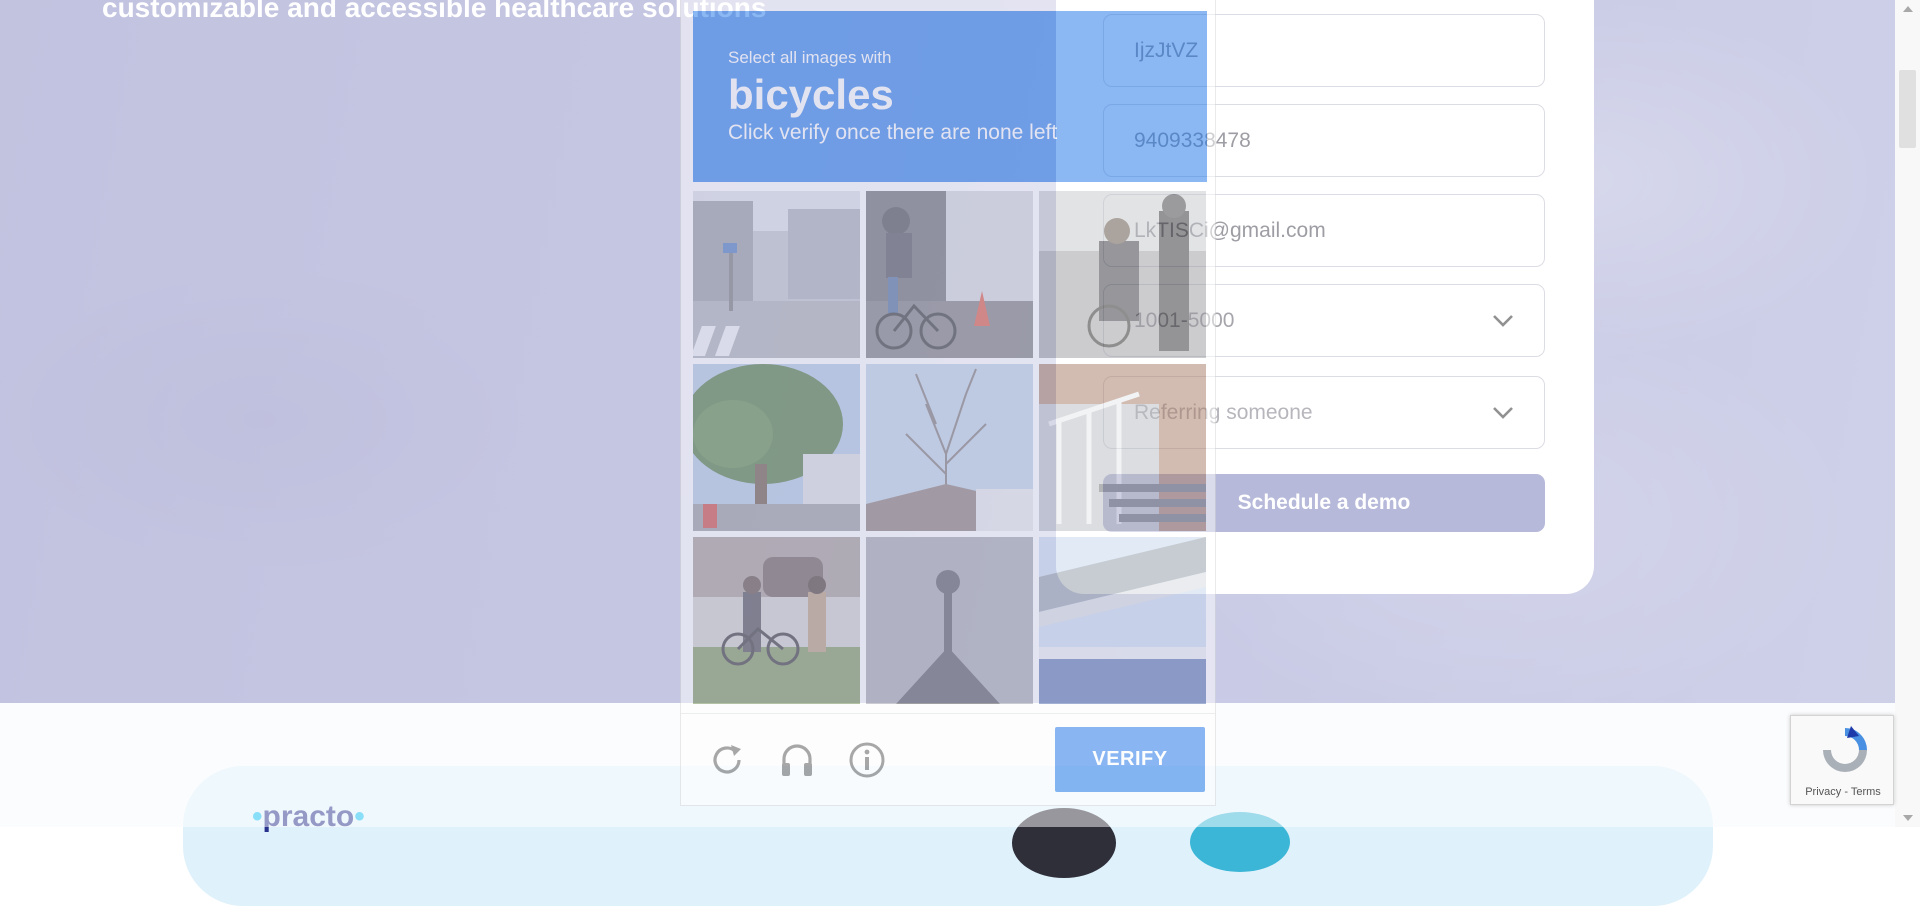 Image resolution: width=1920 pixels, height=906 pixels. What do you see at coordinates (797, 760) in the screenshot?
I see `headphones-icon` at bounding box center [797, 760].